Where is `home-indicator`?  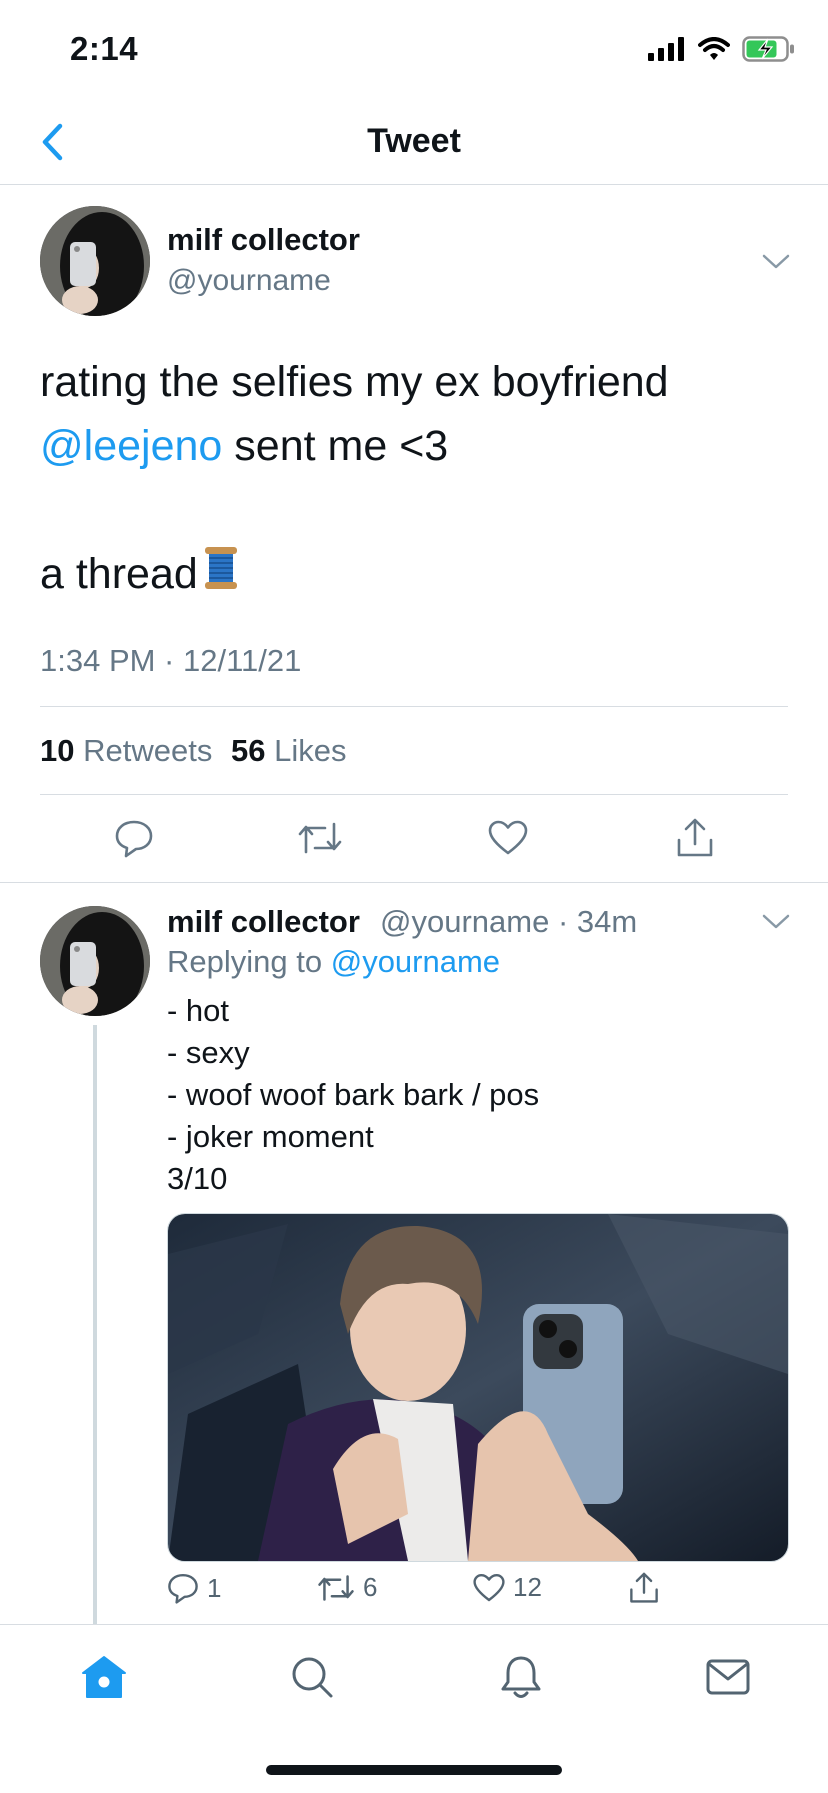
home-indicator is located at coordinates (414, 1770).